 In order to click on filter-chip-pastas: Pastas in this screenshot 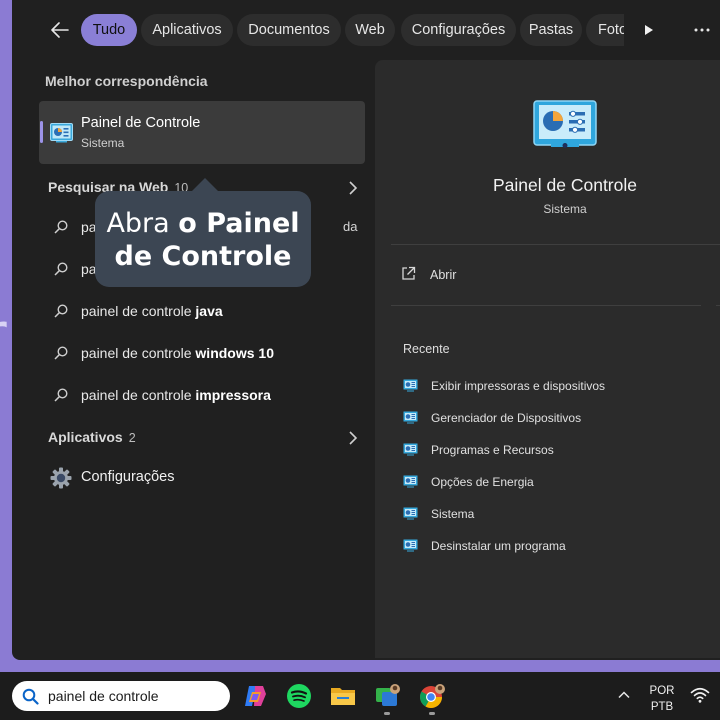, I will do `click(551, 30)`.